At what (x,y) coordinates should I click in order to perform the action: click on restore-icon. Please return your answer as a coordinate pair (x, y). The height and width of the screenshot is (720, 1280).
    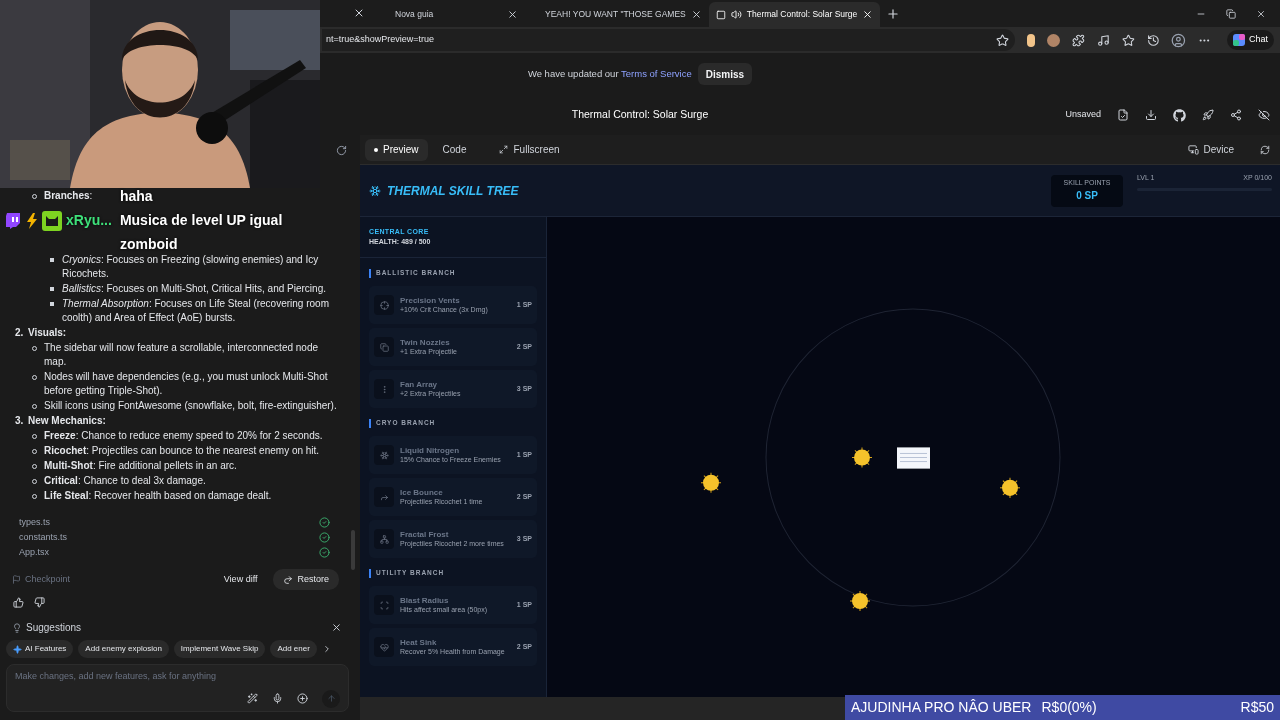
    Looking at the image, I should click on (1231, 14).